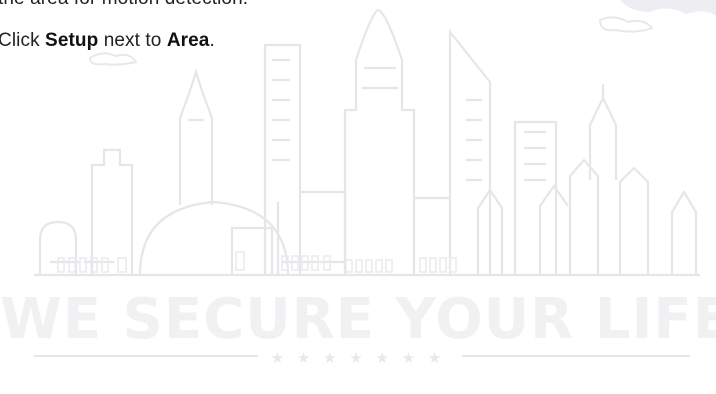 Image resolution: width=716 pixels, height=394 pixels. Describe the element at coordinates (132, 40) in the screenshot. I see `instruction-middle: next to` at that location.